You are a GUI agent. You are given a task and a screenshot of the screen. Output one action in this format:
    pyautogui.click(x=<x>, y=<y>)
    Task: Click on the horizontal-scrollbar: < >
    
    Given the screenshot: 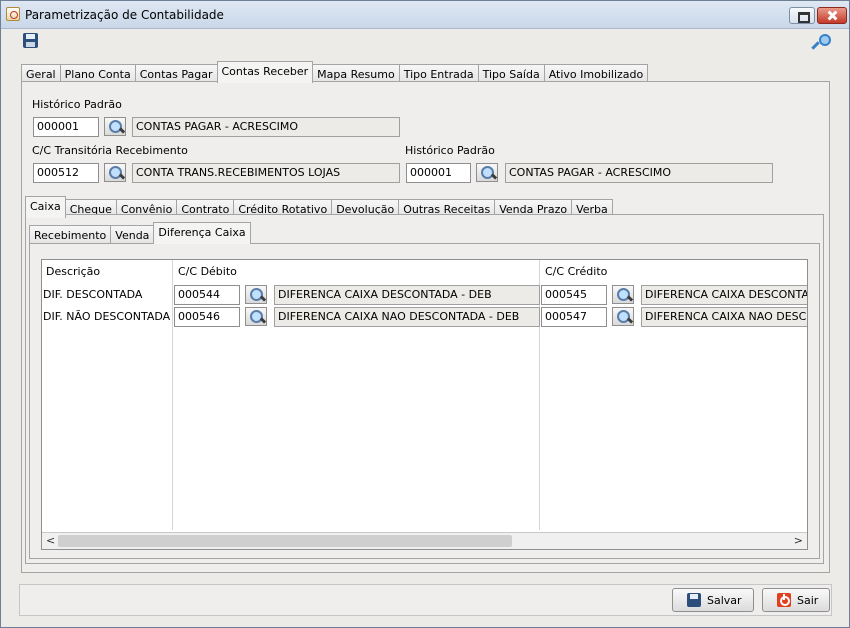 What is the action you would take?
    pyautogui.click(x=424, y=540)
    